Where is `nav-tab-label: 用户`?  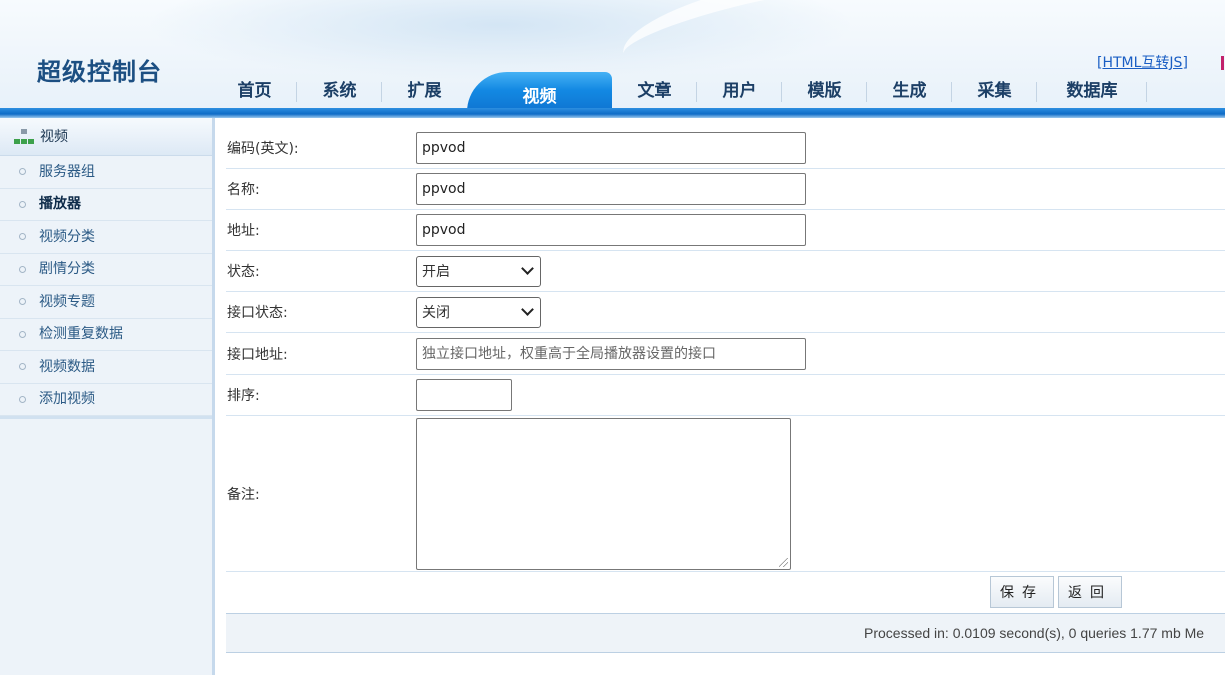 nav-tab-label: 用户 is located at coordinates (739, 91).